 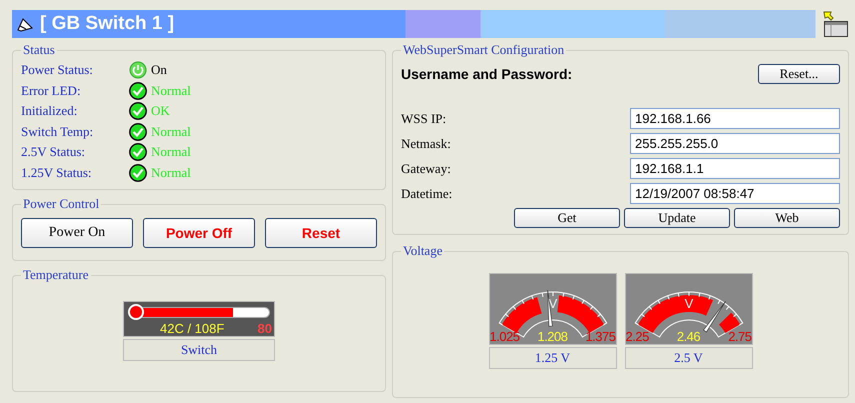 I want to click on input-field: 192.168.1.66, so click(x=735, y=118).